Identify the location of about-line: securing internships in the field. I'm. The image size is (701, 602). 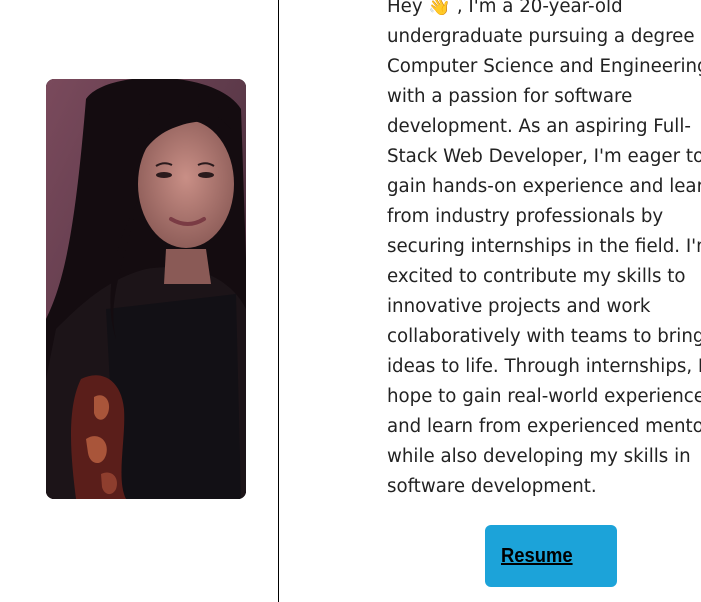
(544, 246).